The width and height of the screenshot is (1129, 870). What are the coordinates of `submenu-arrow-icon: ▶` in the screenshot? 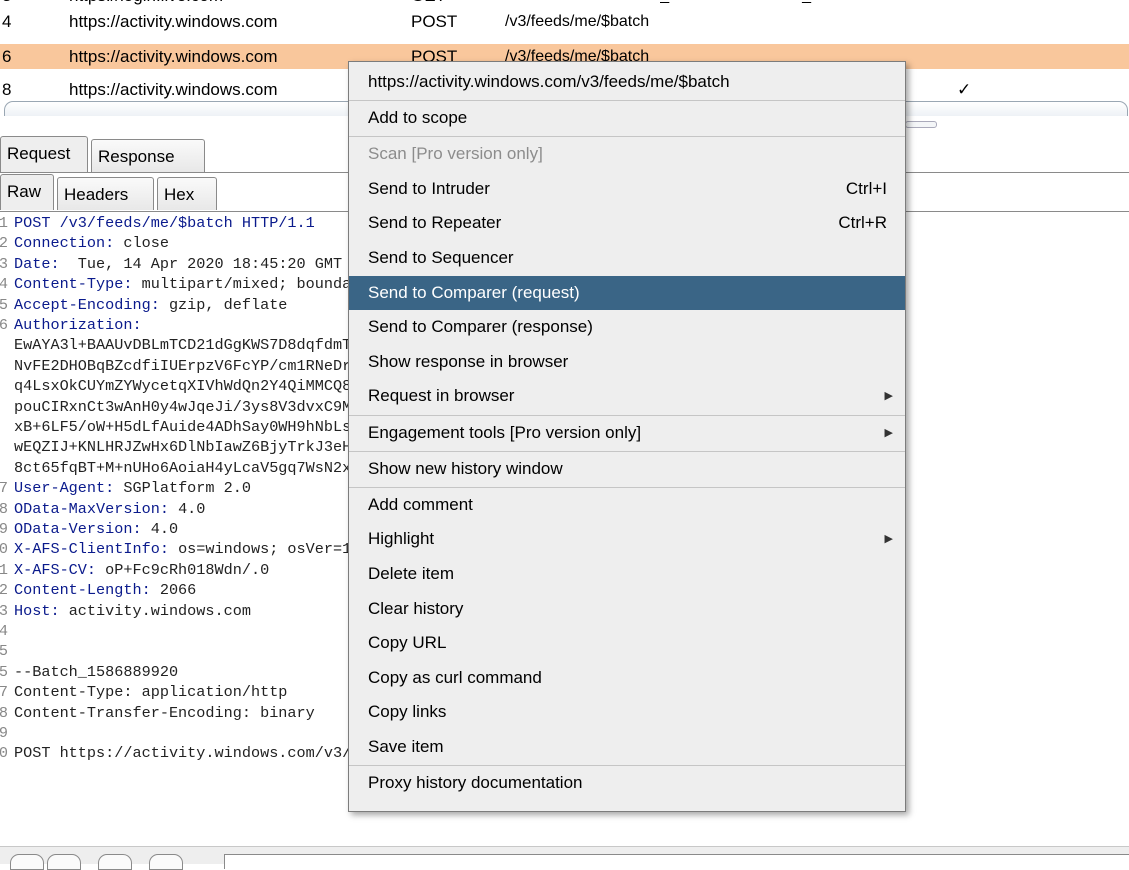 It's located at (888, 432).